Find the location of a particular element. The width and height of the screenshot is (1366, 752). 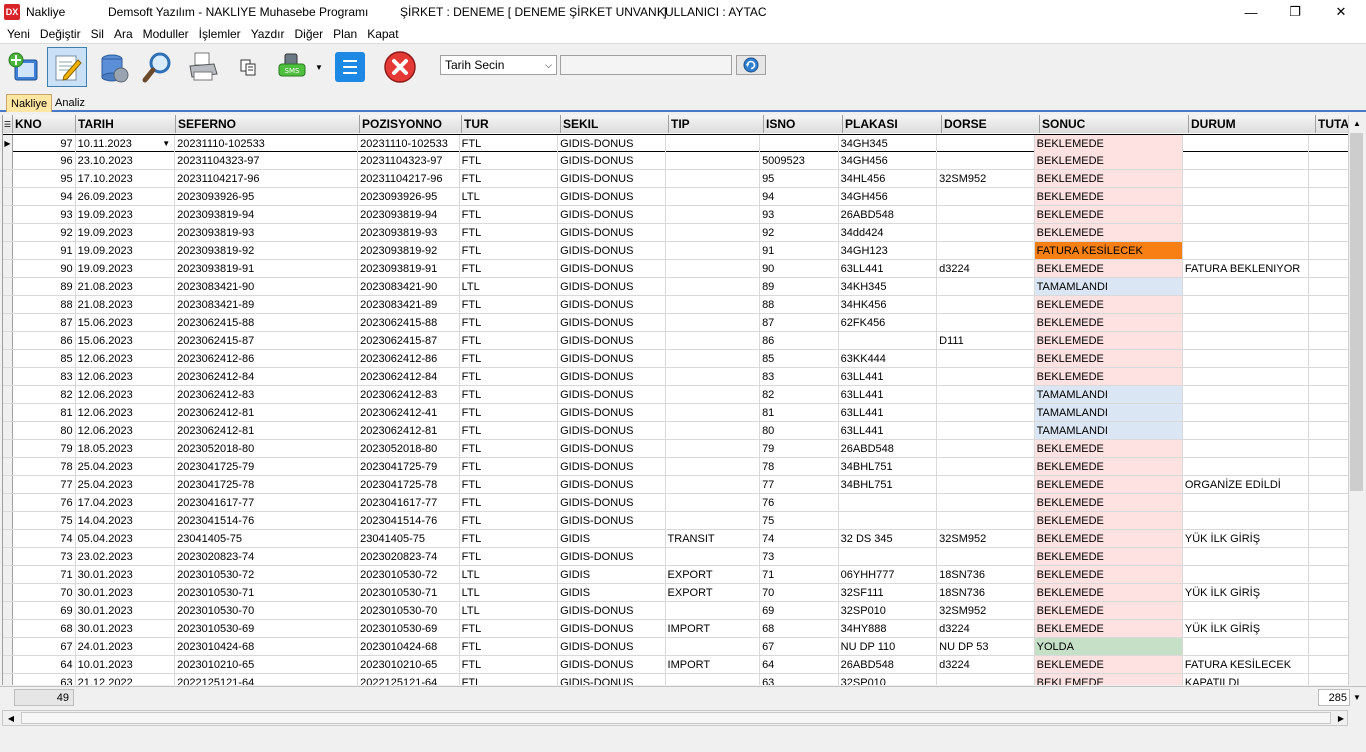

cell-pozisyonno: 2023041725-78 is located at coordinates (409, 484).